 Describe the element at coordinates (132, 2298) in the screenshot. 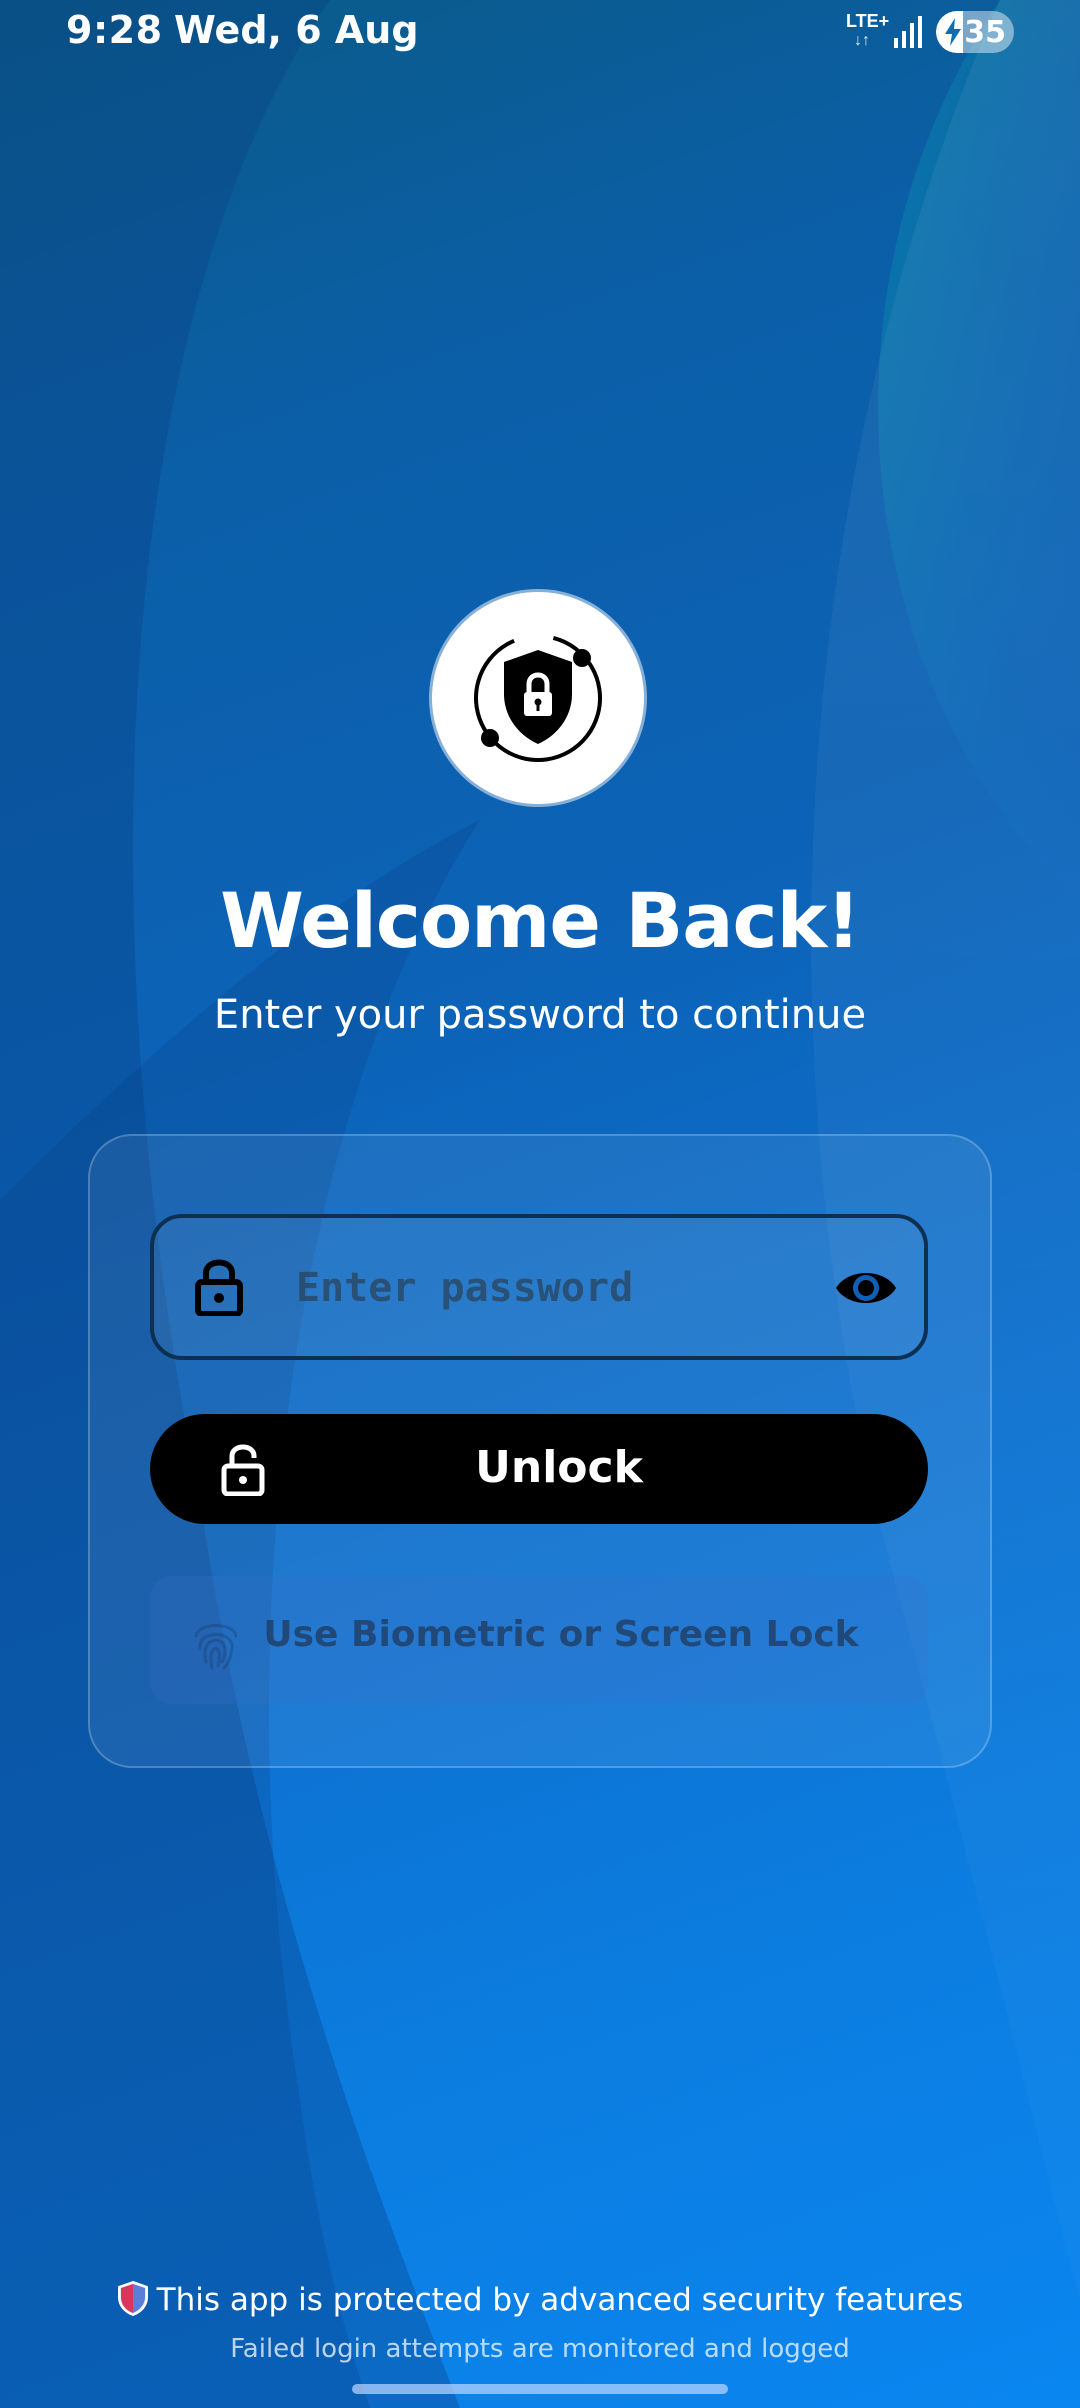

I see `security-shield-icon` at that location.